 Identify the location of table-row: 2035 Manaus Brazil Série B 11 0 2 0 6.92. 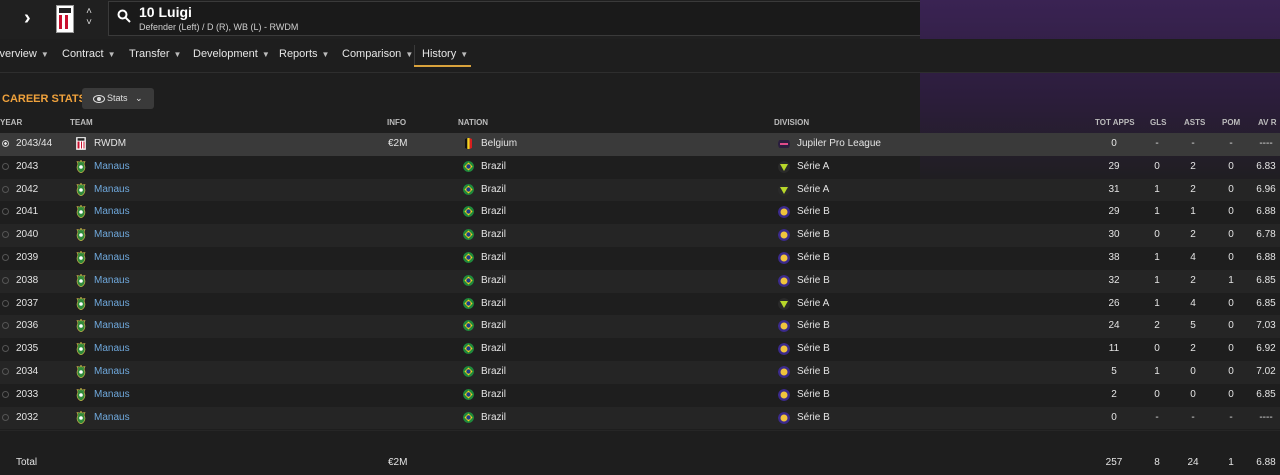
(640, 349).